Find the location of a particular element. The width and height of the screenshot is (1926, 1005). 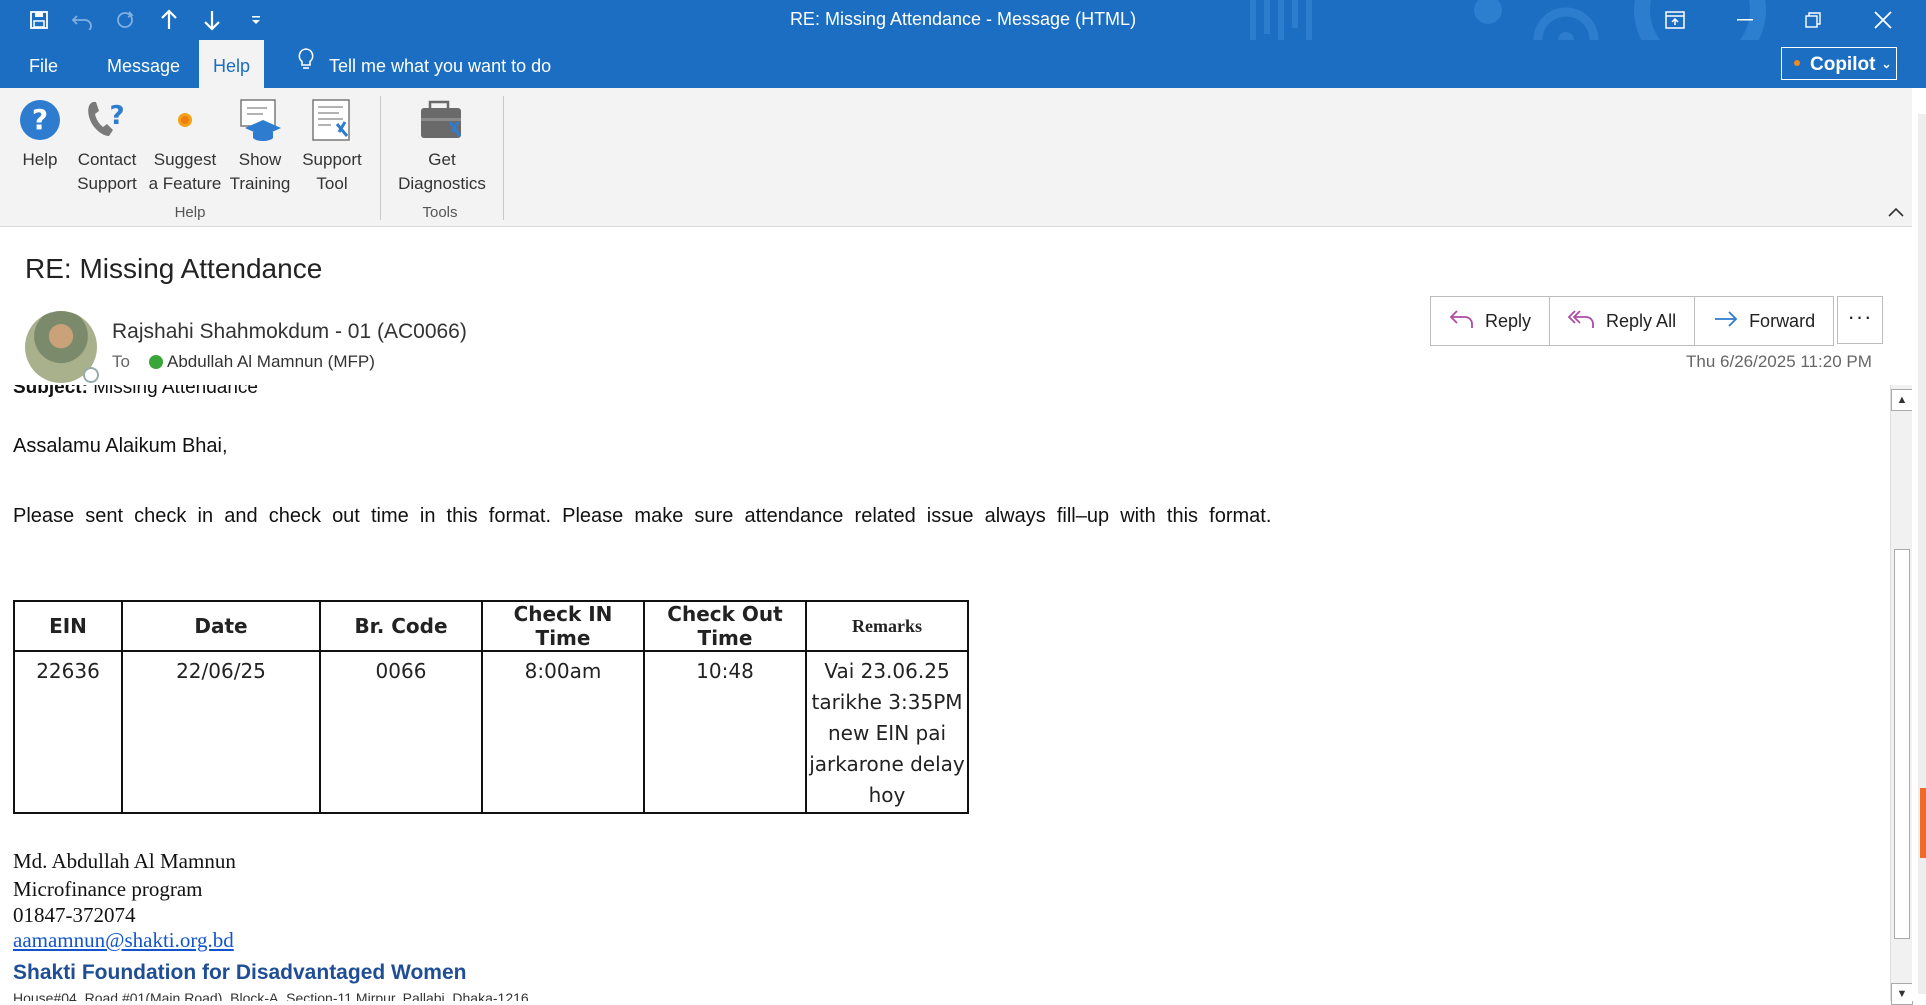

chevron-down-icon: ⌄ is located at coordinates (1886, 64).